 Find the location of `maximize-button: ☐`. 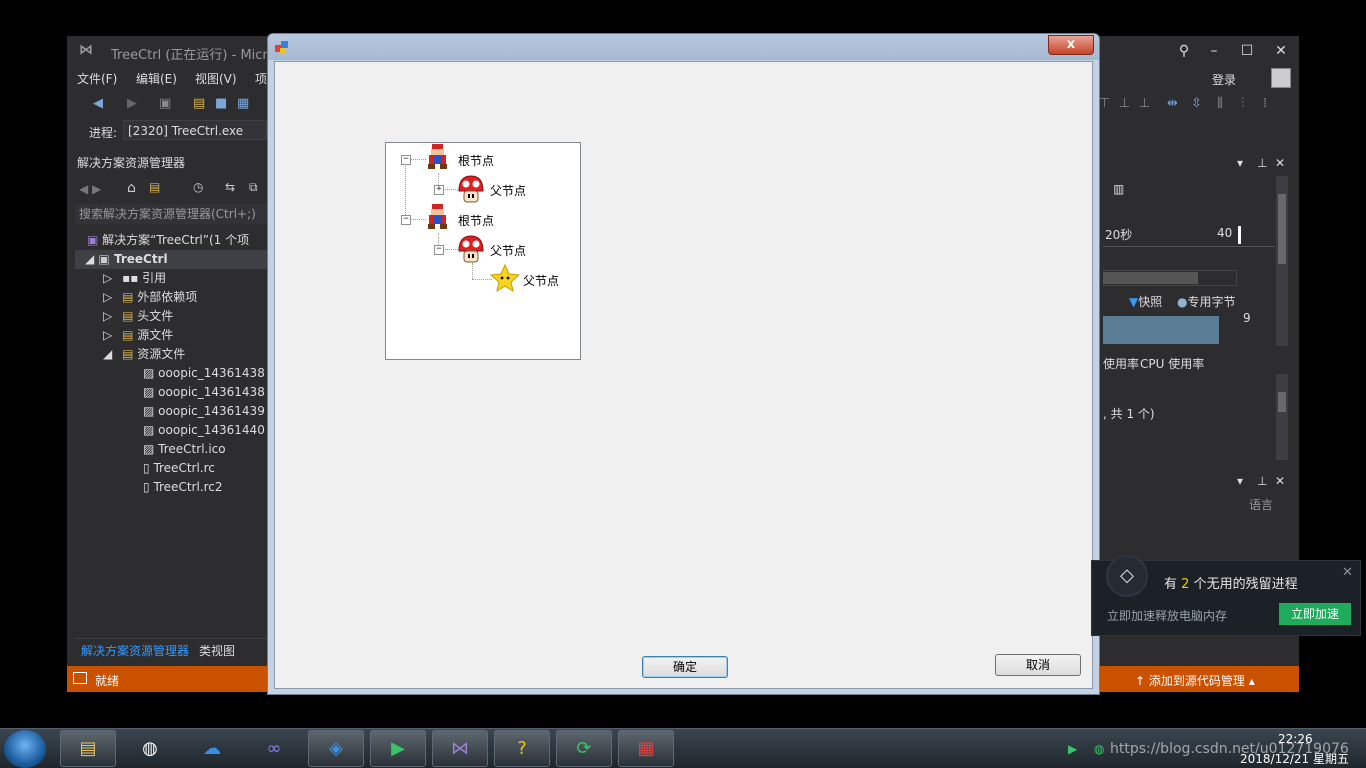

maximize-button: ☐ is located at coordinates (1247, 51).